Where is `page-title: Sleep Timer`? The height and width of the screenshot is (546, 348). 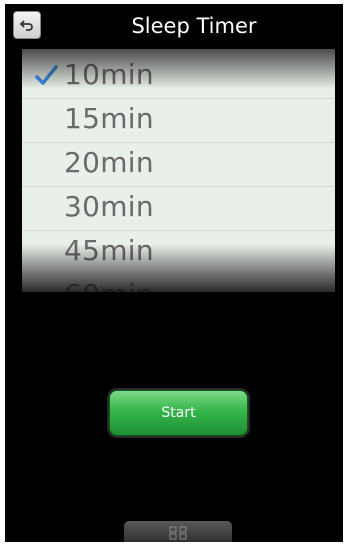
page-title: Sleep Timer is located at coordinates (194, 26).